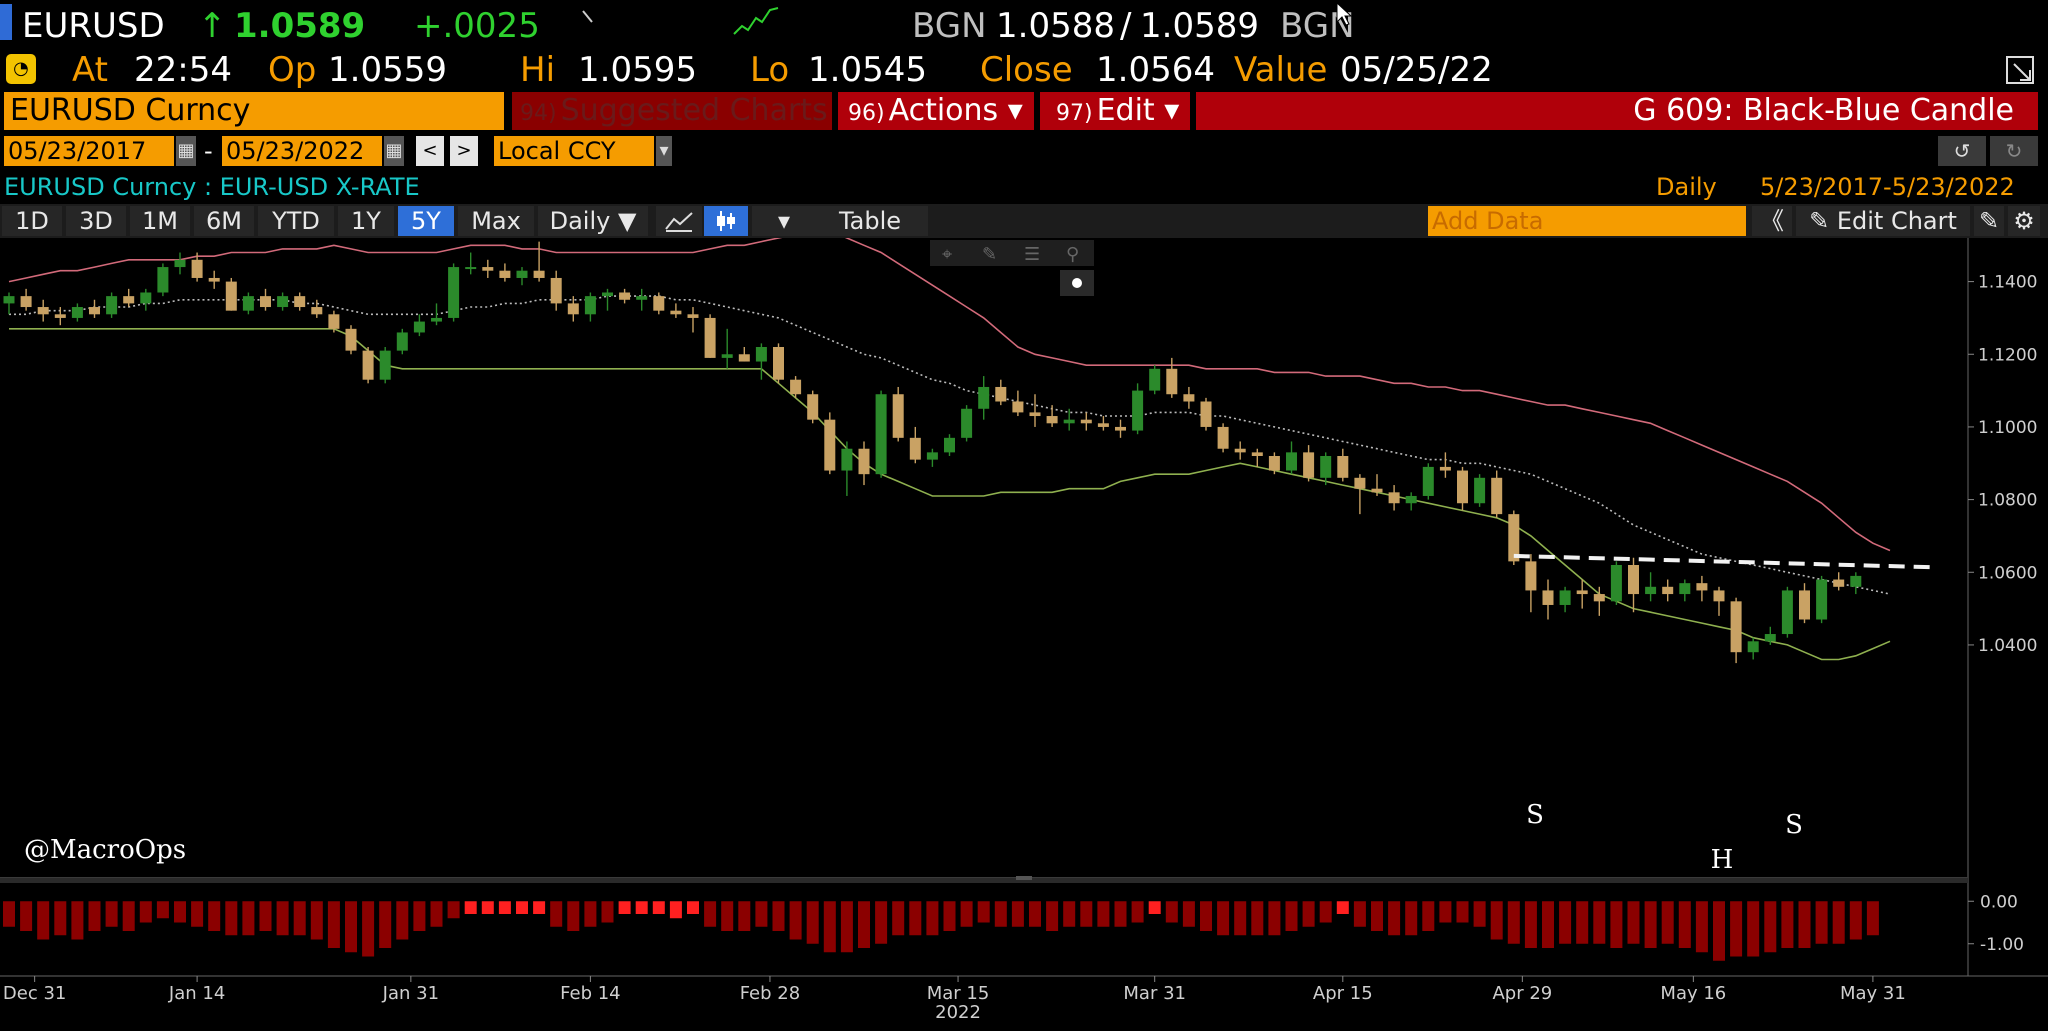  I want to click on line-chart-icon, so click(679, 221).